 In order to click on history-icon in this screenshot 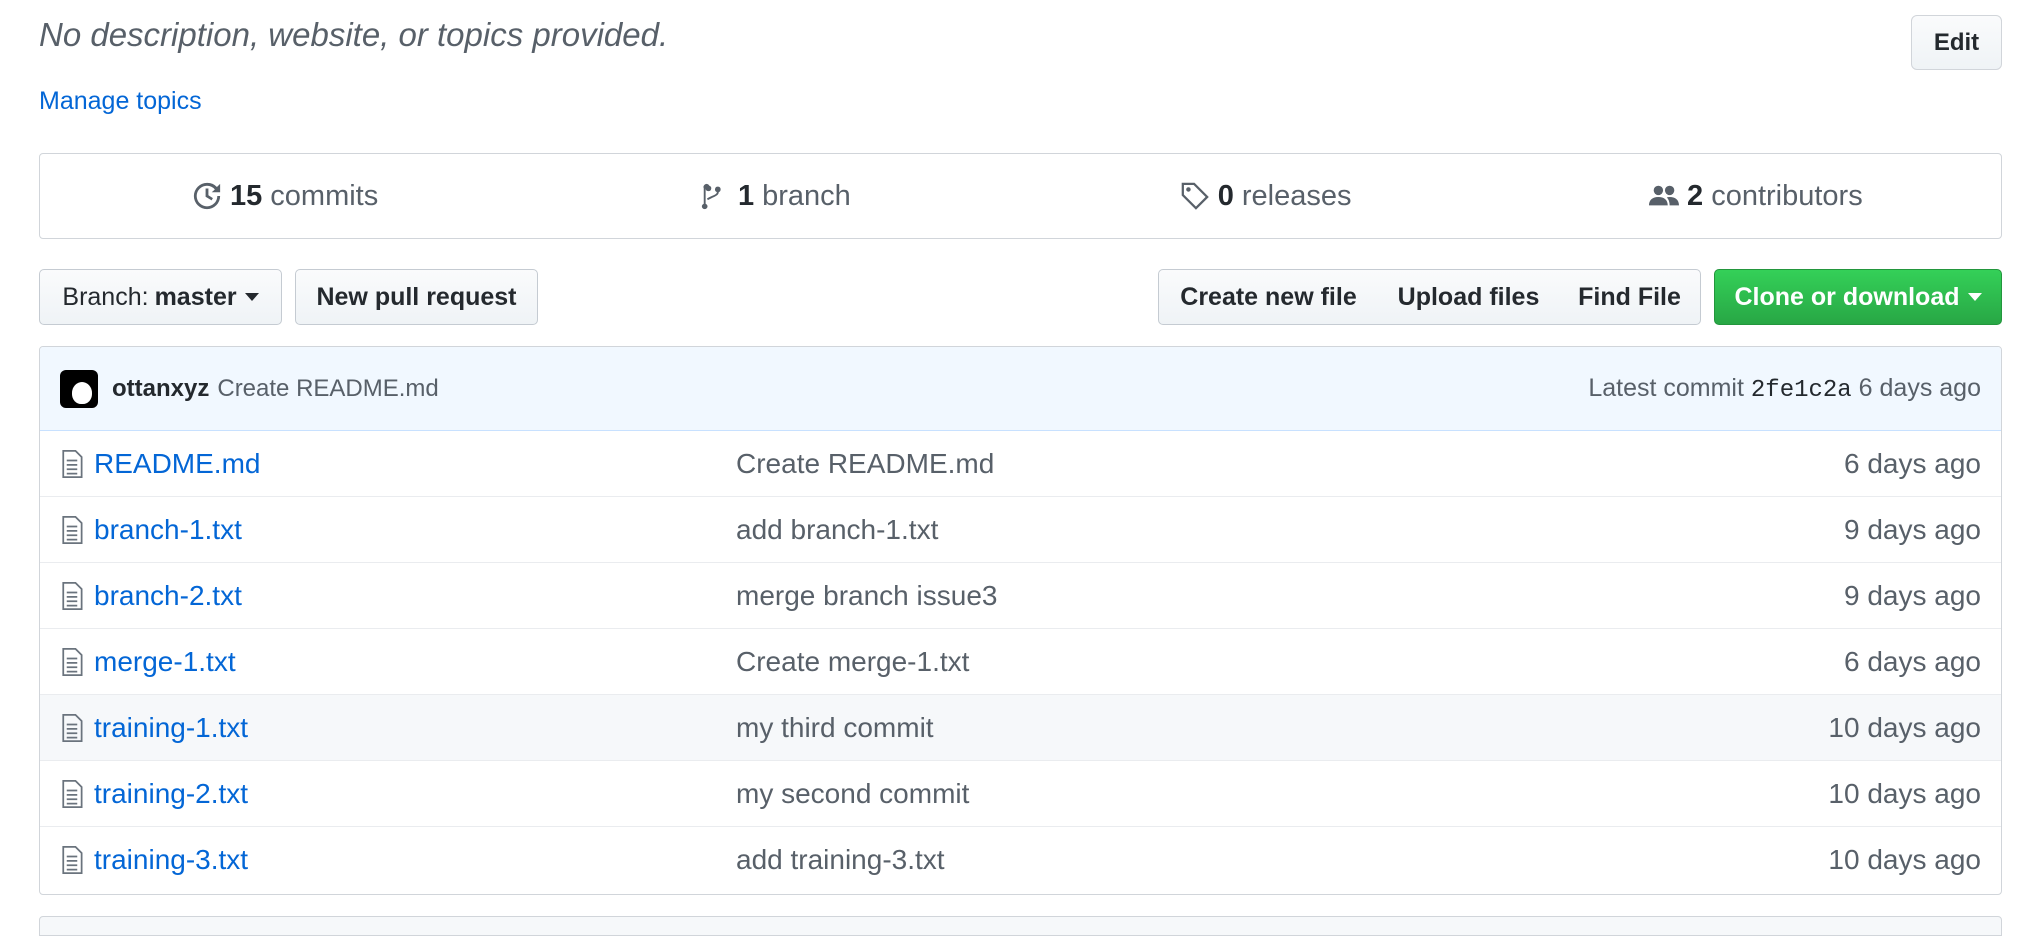, I will do `click(207, 196)`.